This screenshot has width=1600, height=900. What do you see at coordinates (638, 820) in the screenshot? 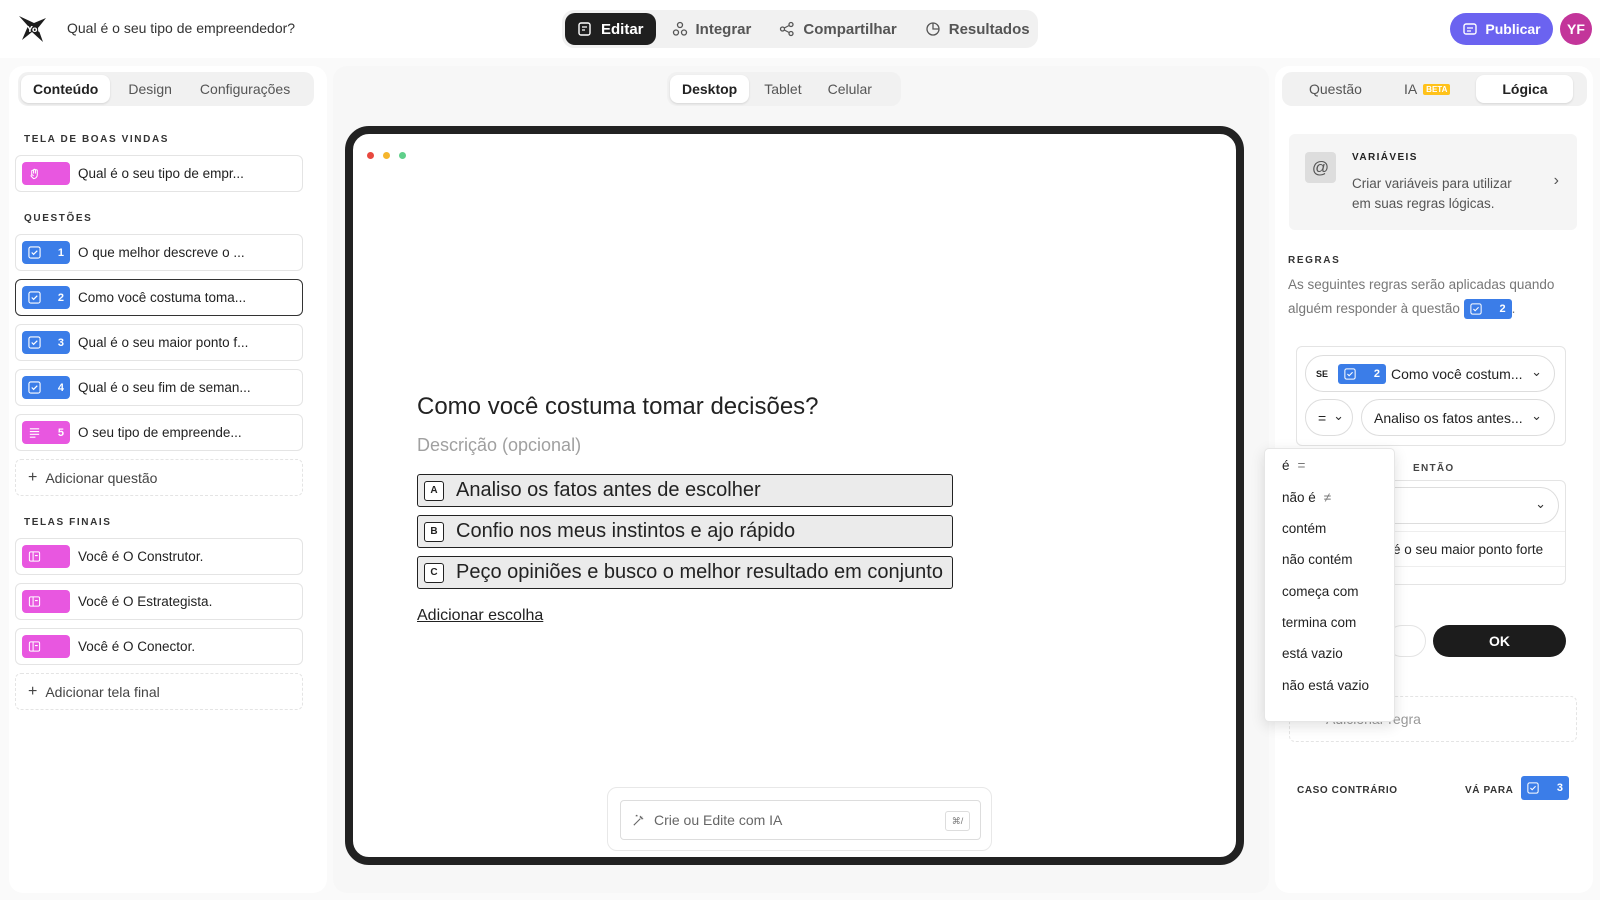
I see `magic-wand-icon` at bounding box center [638, 820].